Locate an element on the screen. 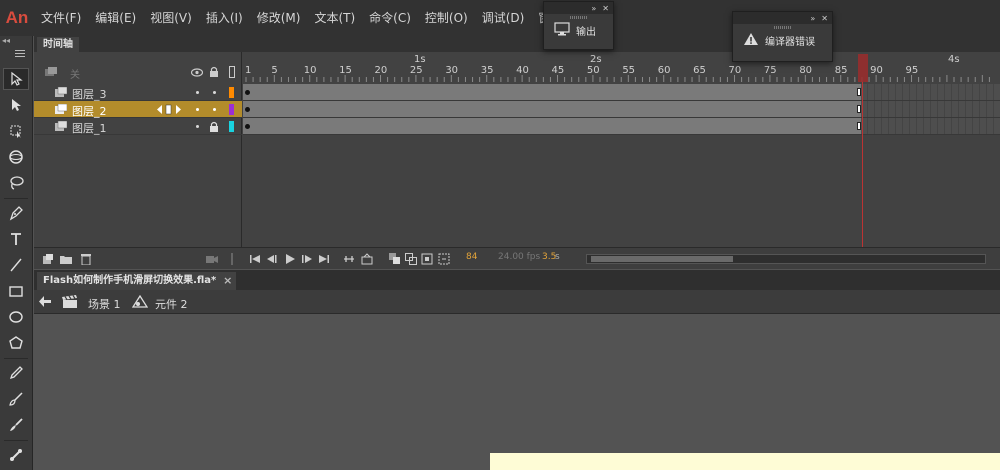  output-panel: » ✕ 输出 is located at coordinates (578, 25).